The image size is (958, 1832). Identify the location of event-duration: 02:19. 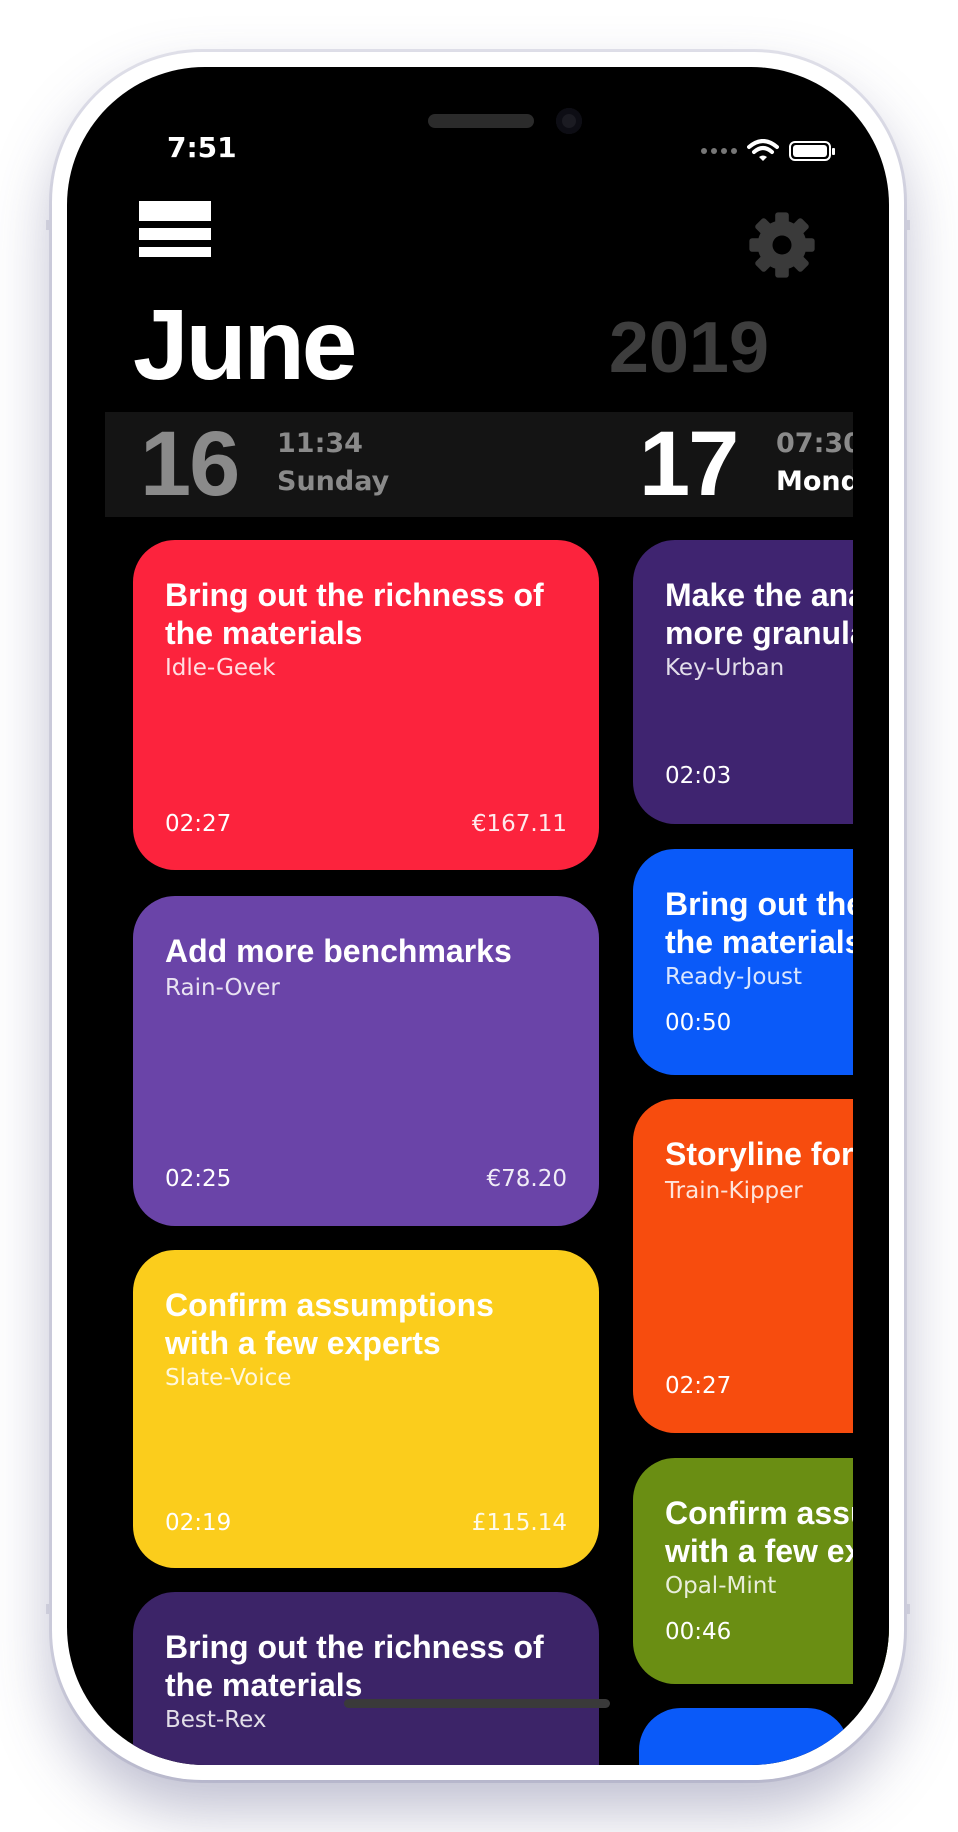
(198, 1523).